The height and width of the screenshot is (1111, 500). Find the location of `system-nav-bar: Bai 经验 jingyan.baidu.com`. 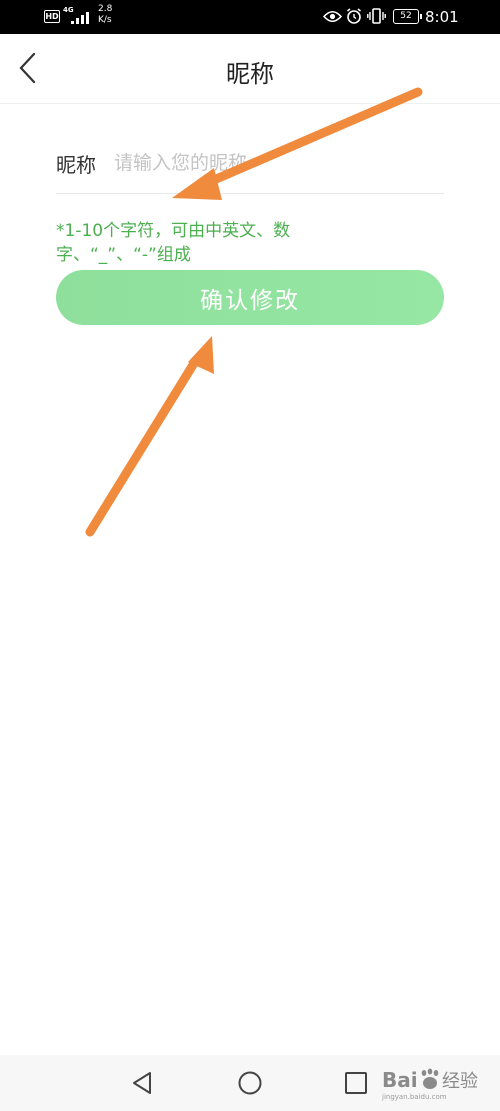

system-nav-bar: Bai 经验 jingyan.baidu.com is located at coordinates (250, 1083).